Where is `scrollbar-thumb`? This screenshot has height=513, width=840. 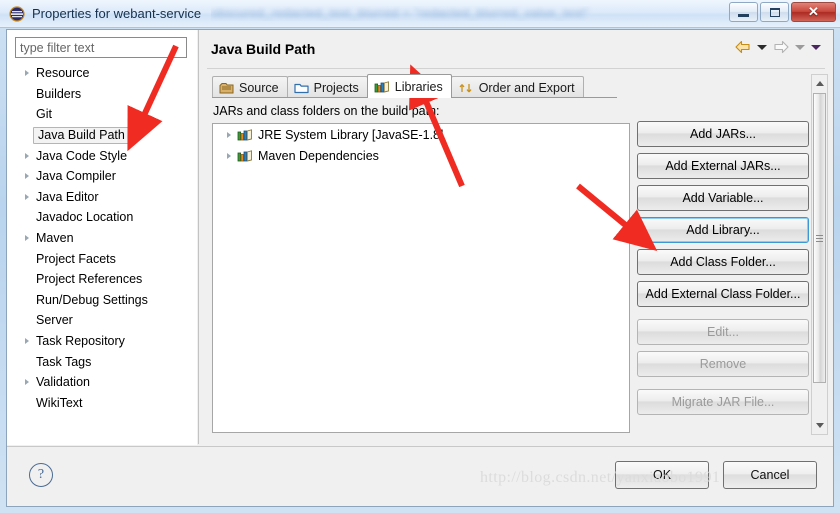
scrollbar-thumb is located at coordinates (819, 238).